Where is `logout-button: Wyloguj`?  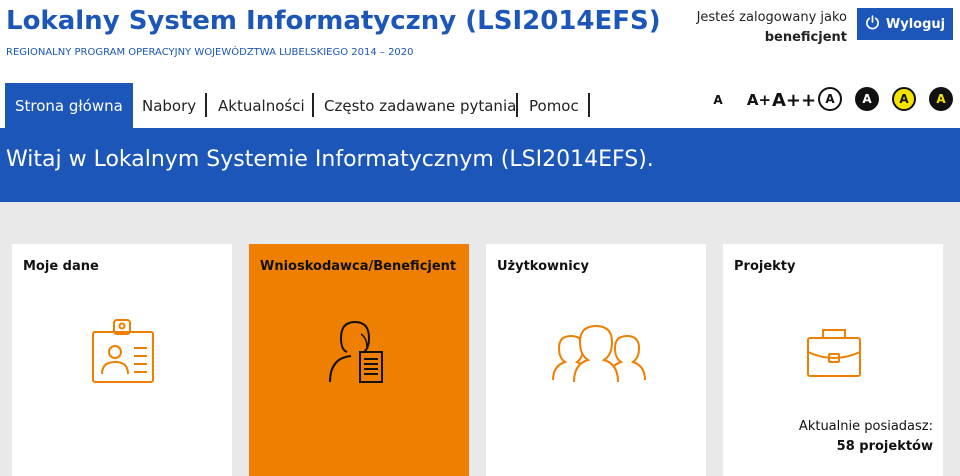 logout-button: Wyloguj is located at coordinates (905, 24).